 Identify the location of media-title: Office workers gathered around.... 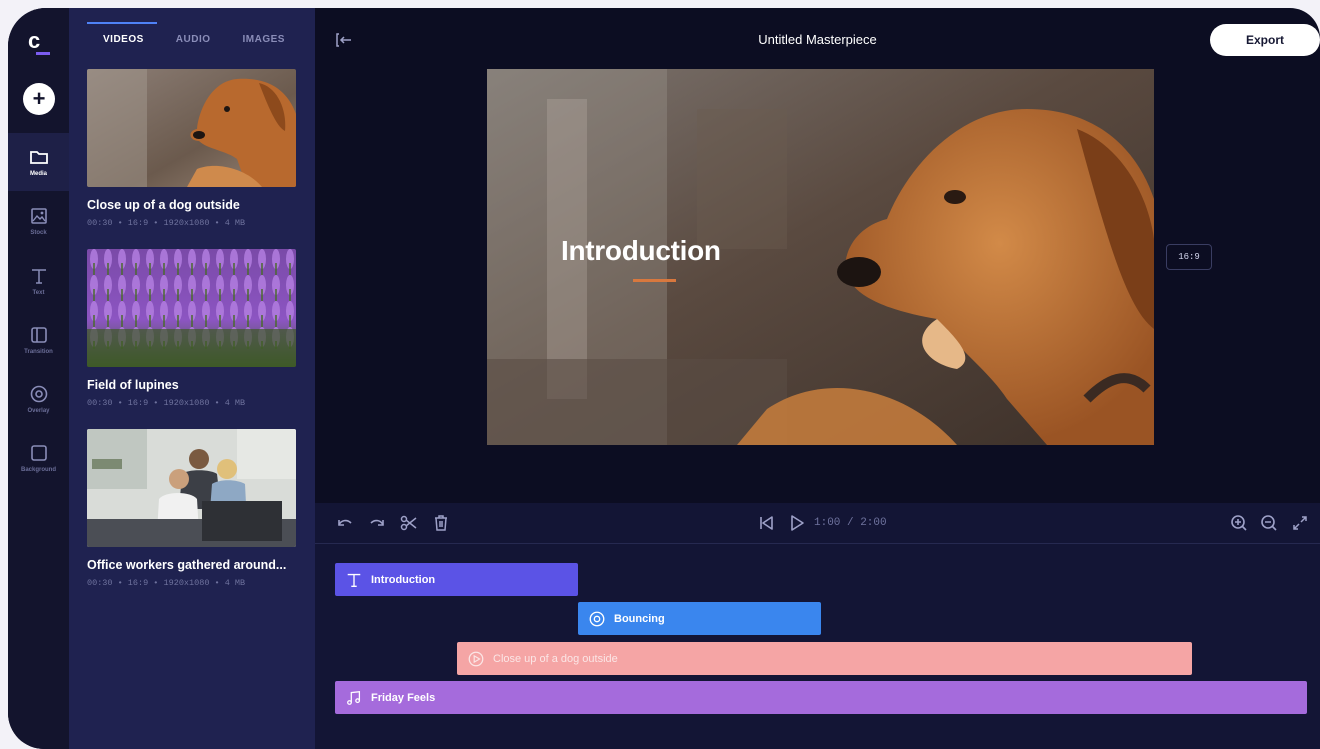
(187, 565).